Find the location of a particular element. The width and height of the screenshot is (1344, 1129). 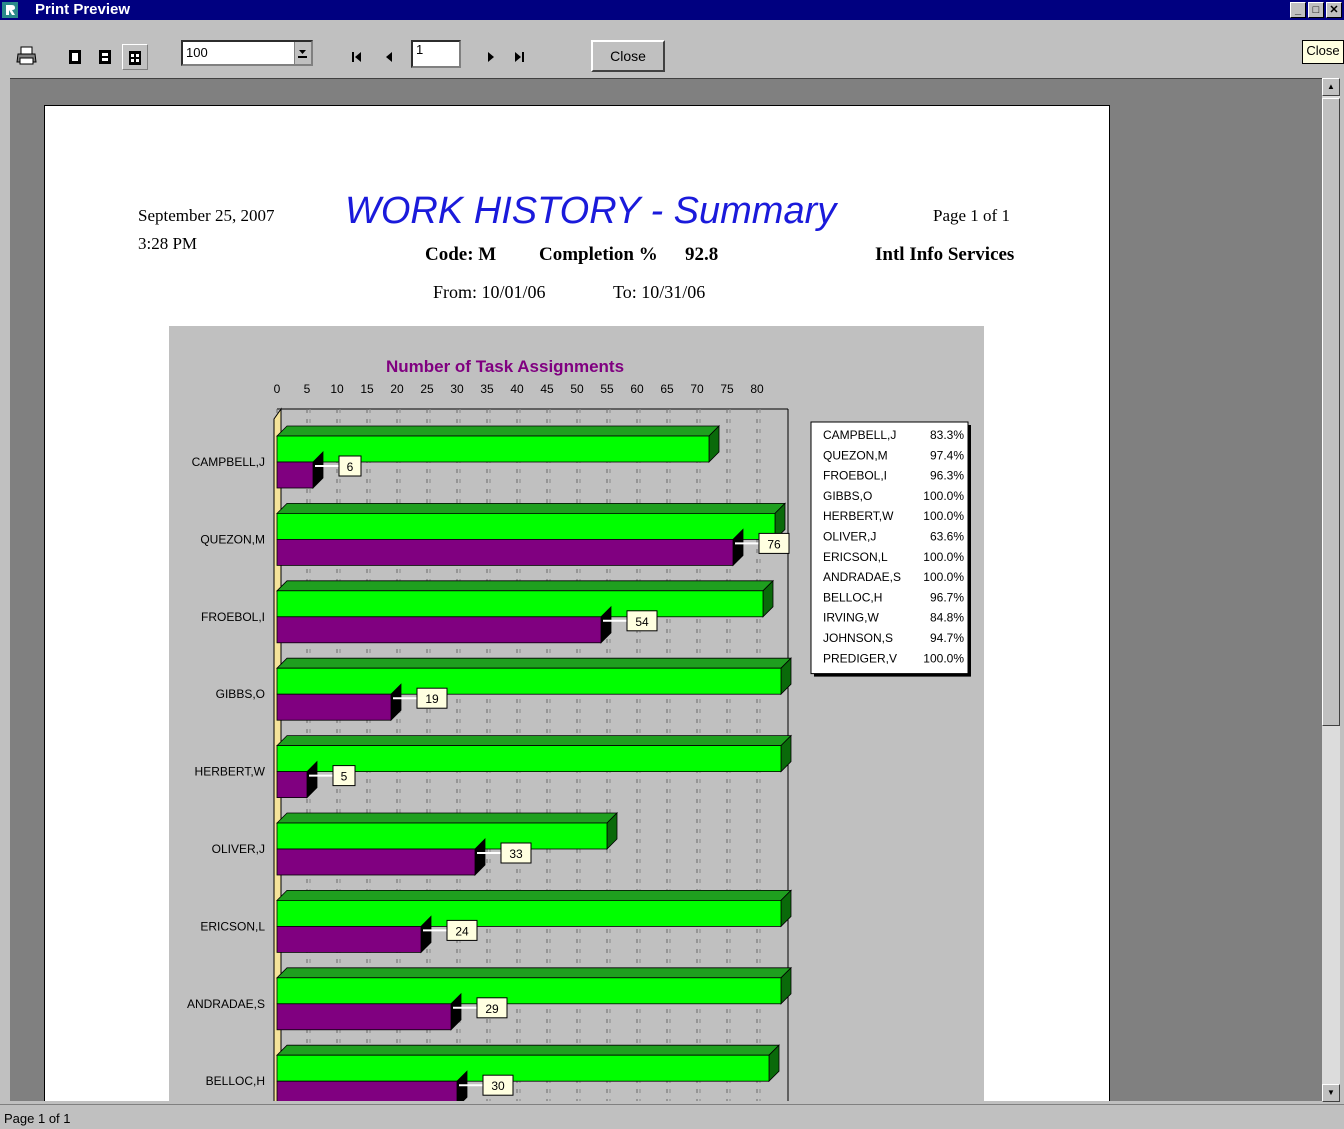

app-icon is located at coordinates (10, 10).